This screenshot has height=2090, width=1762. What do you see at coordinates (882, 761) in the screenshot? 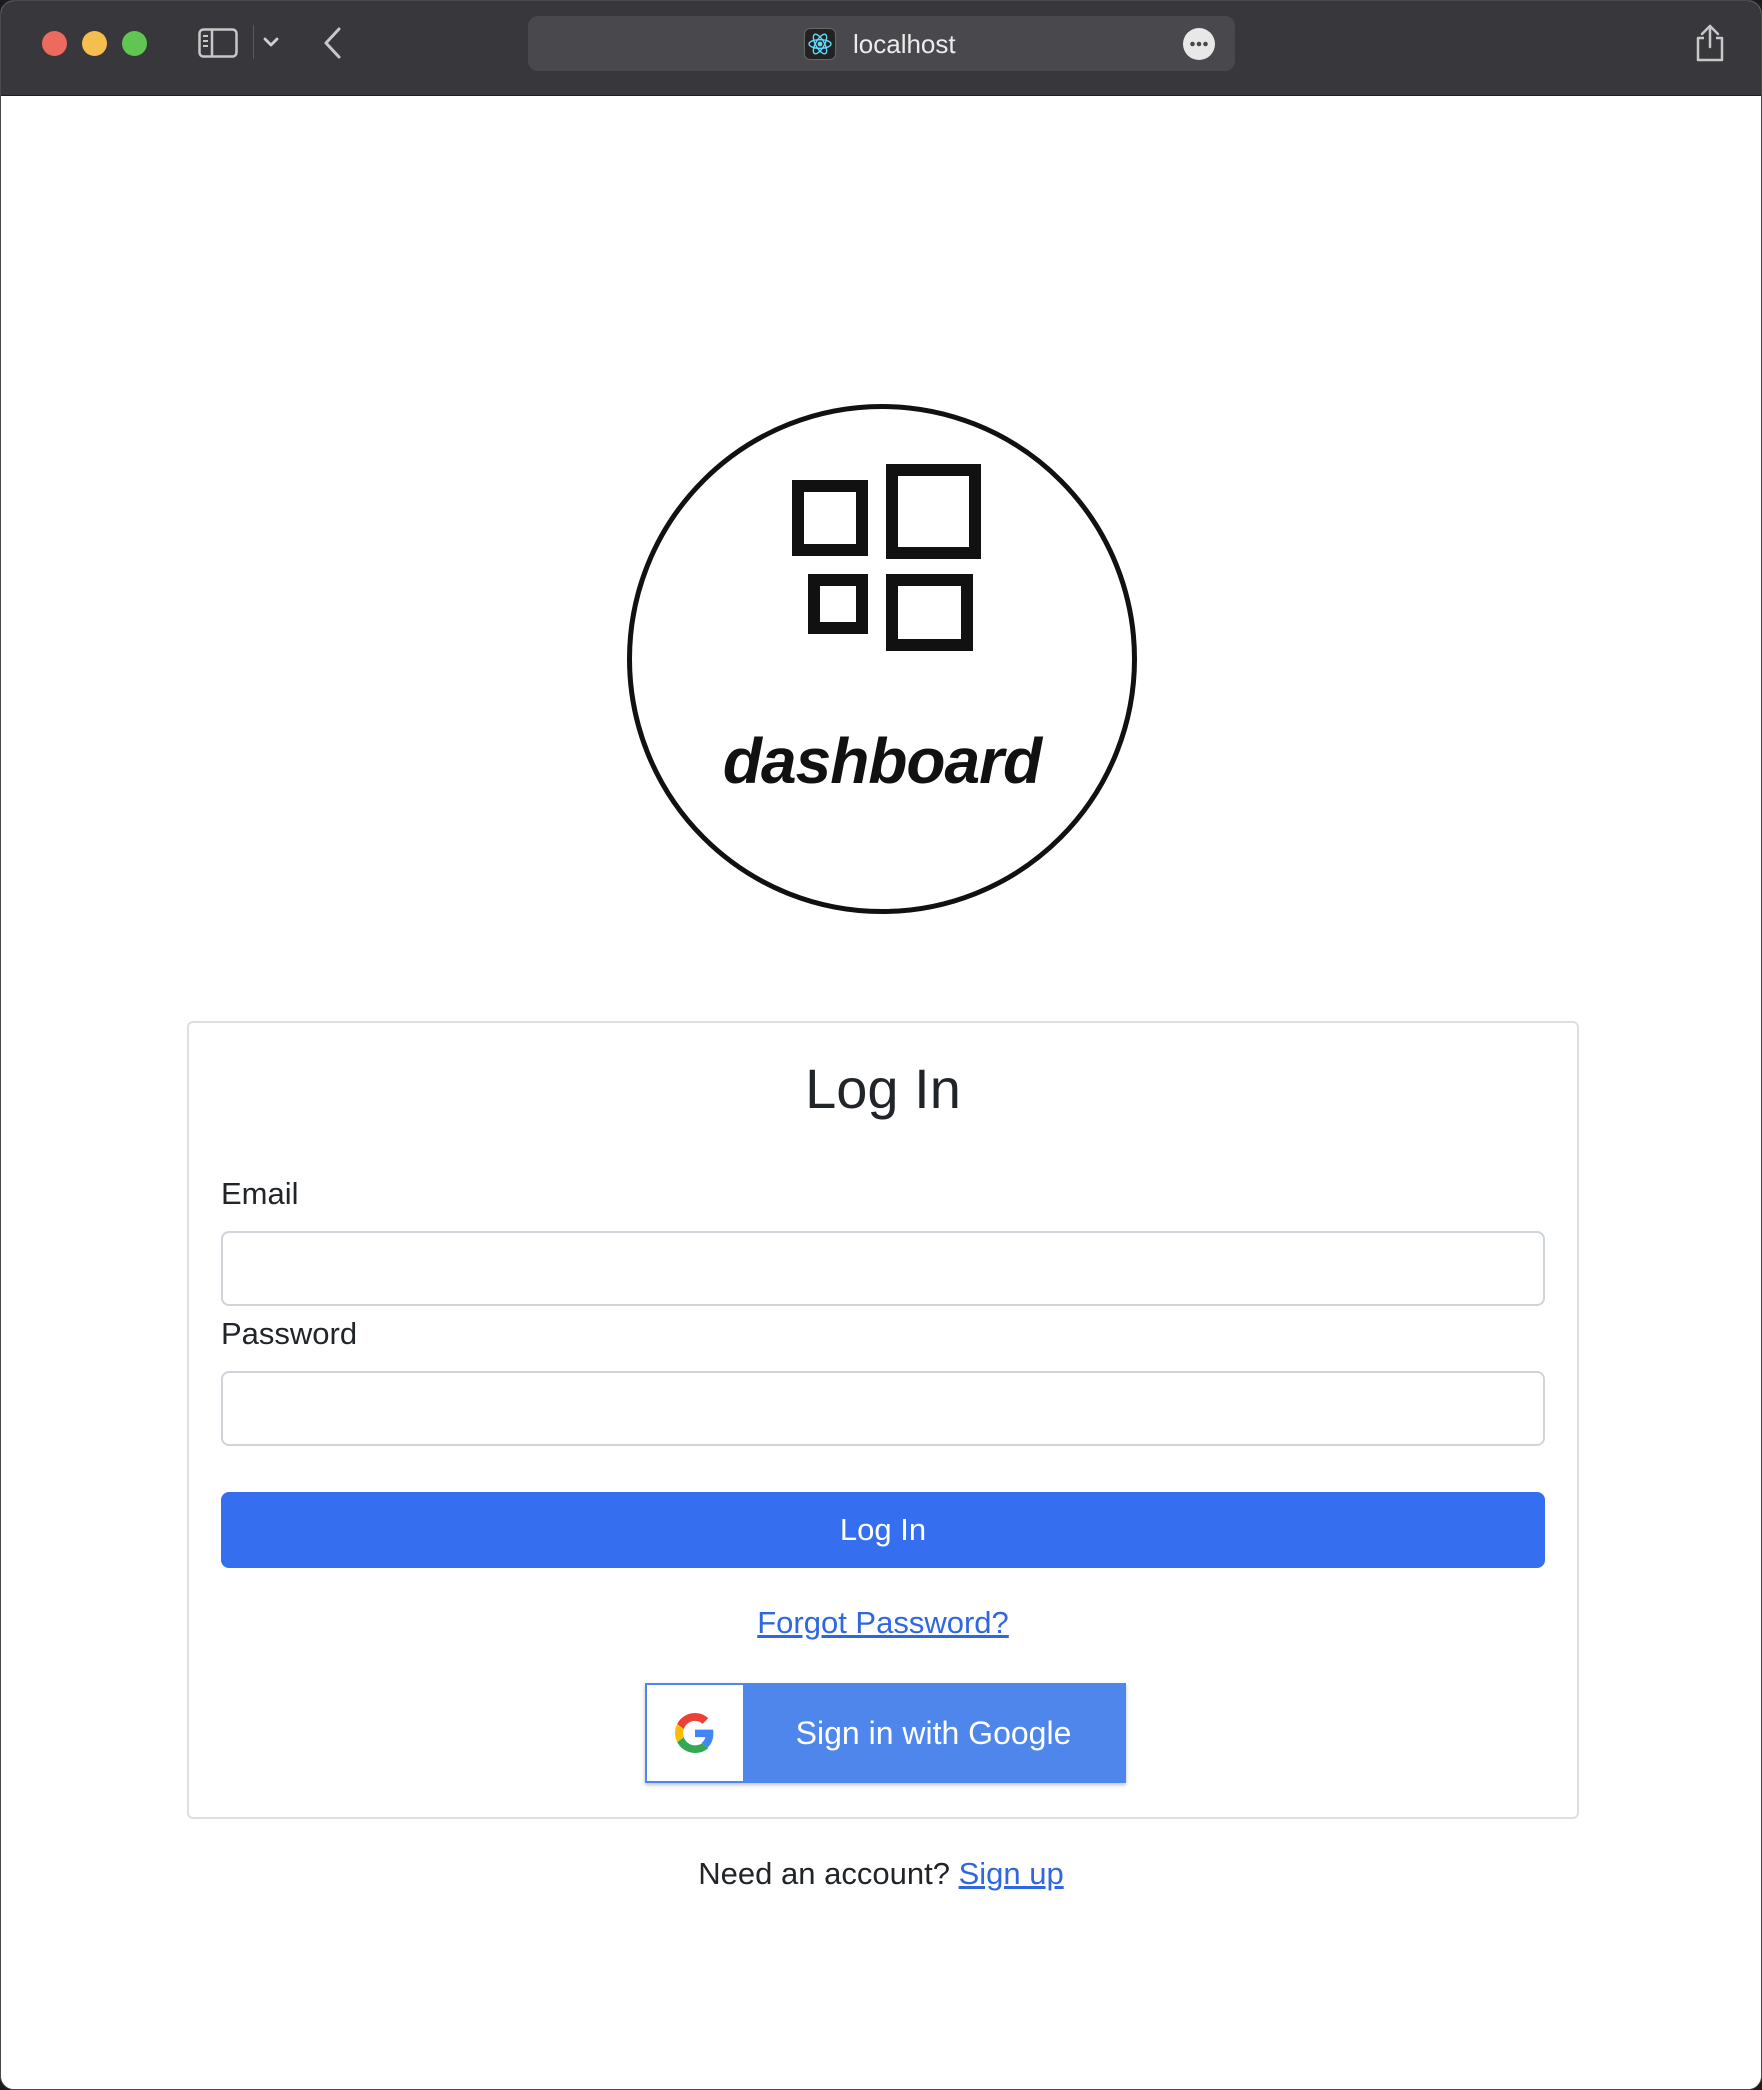
I see `logo-text: dashboard` at bounding box center [882, 761].